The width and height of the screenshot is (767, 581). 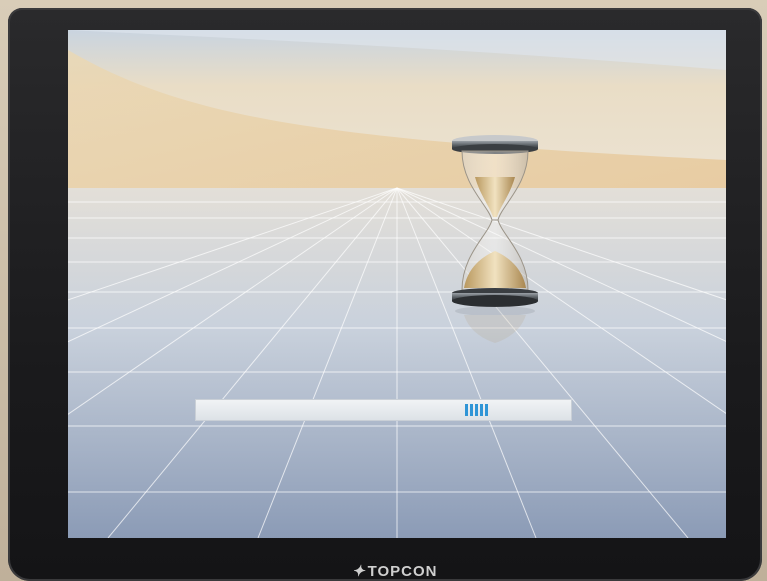 I want to click on brand-name: TOPCON, so click(x=402, y=571).